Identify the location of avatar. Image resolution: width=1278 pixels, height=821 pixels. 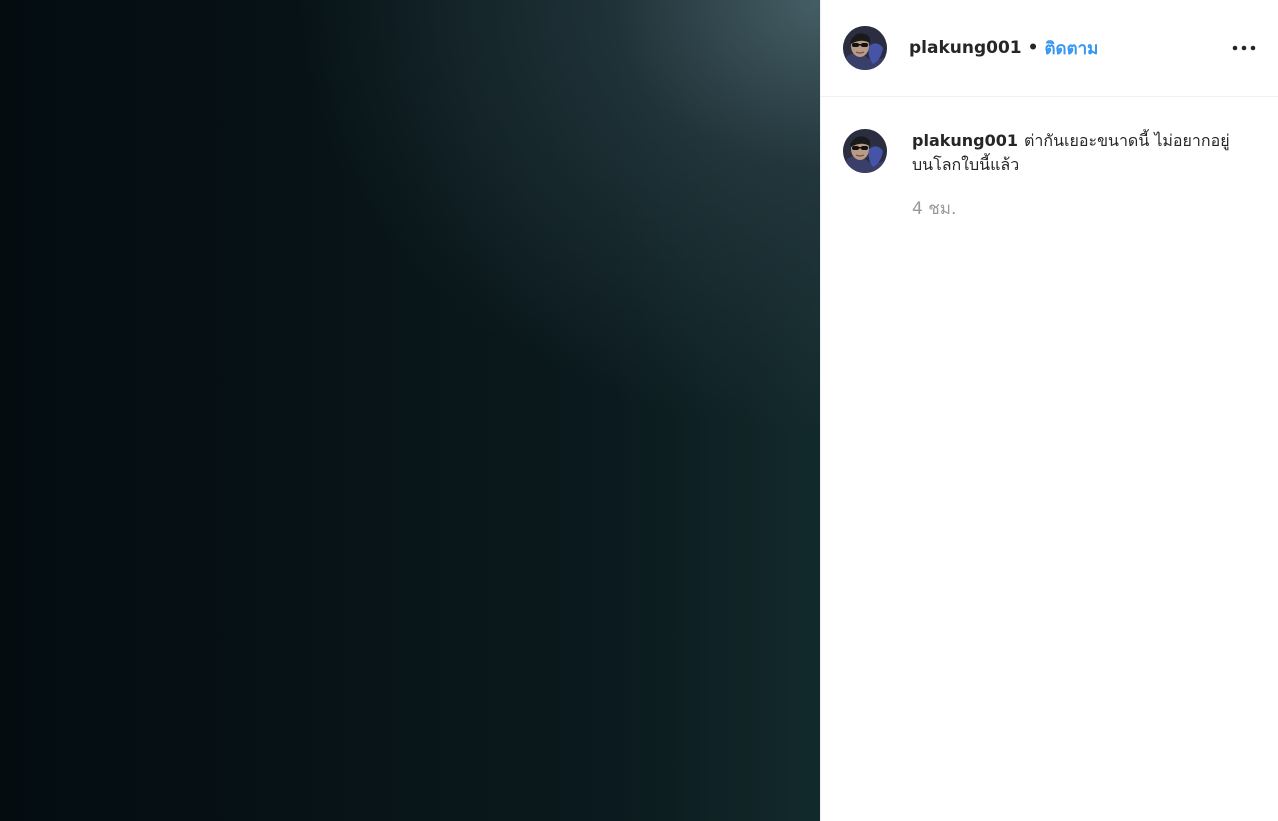
(865, 48).